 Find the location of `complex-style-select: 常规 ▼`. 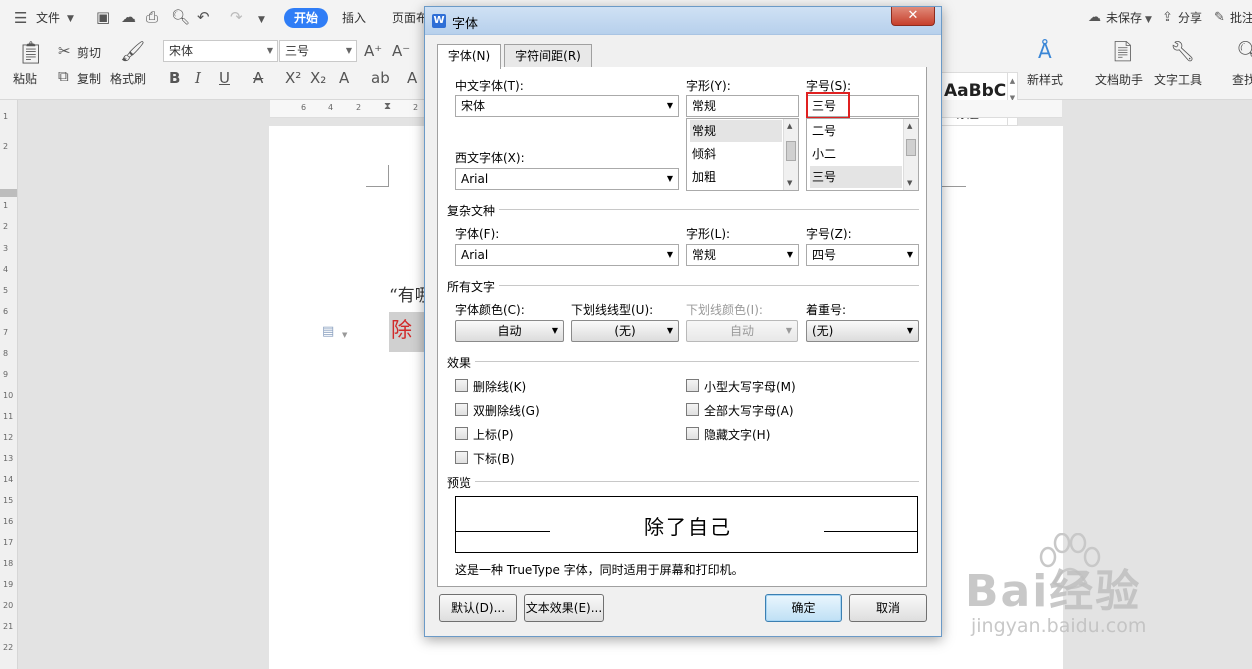

complex-style-select: 常规 ▼ is located at coordinates (742, 255).